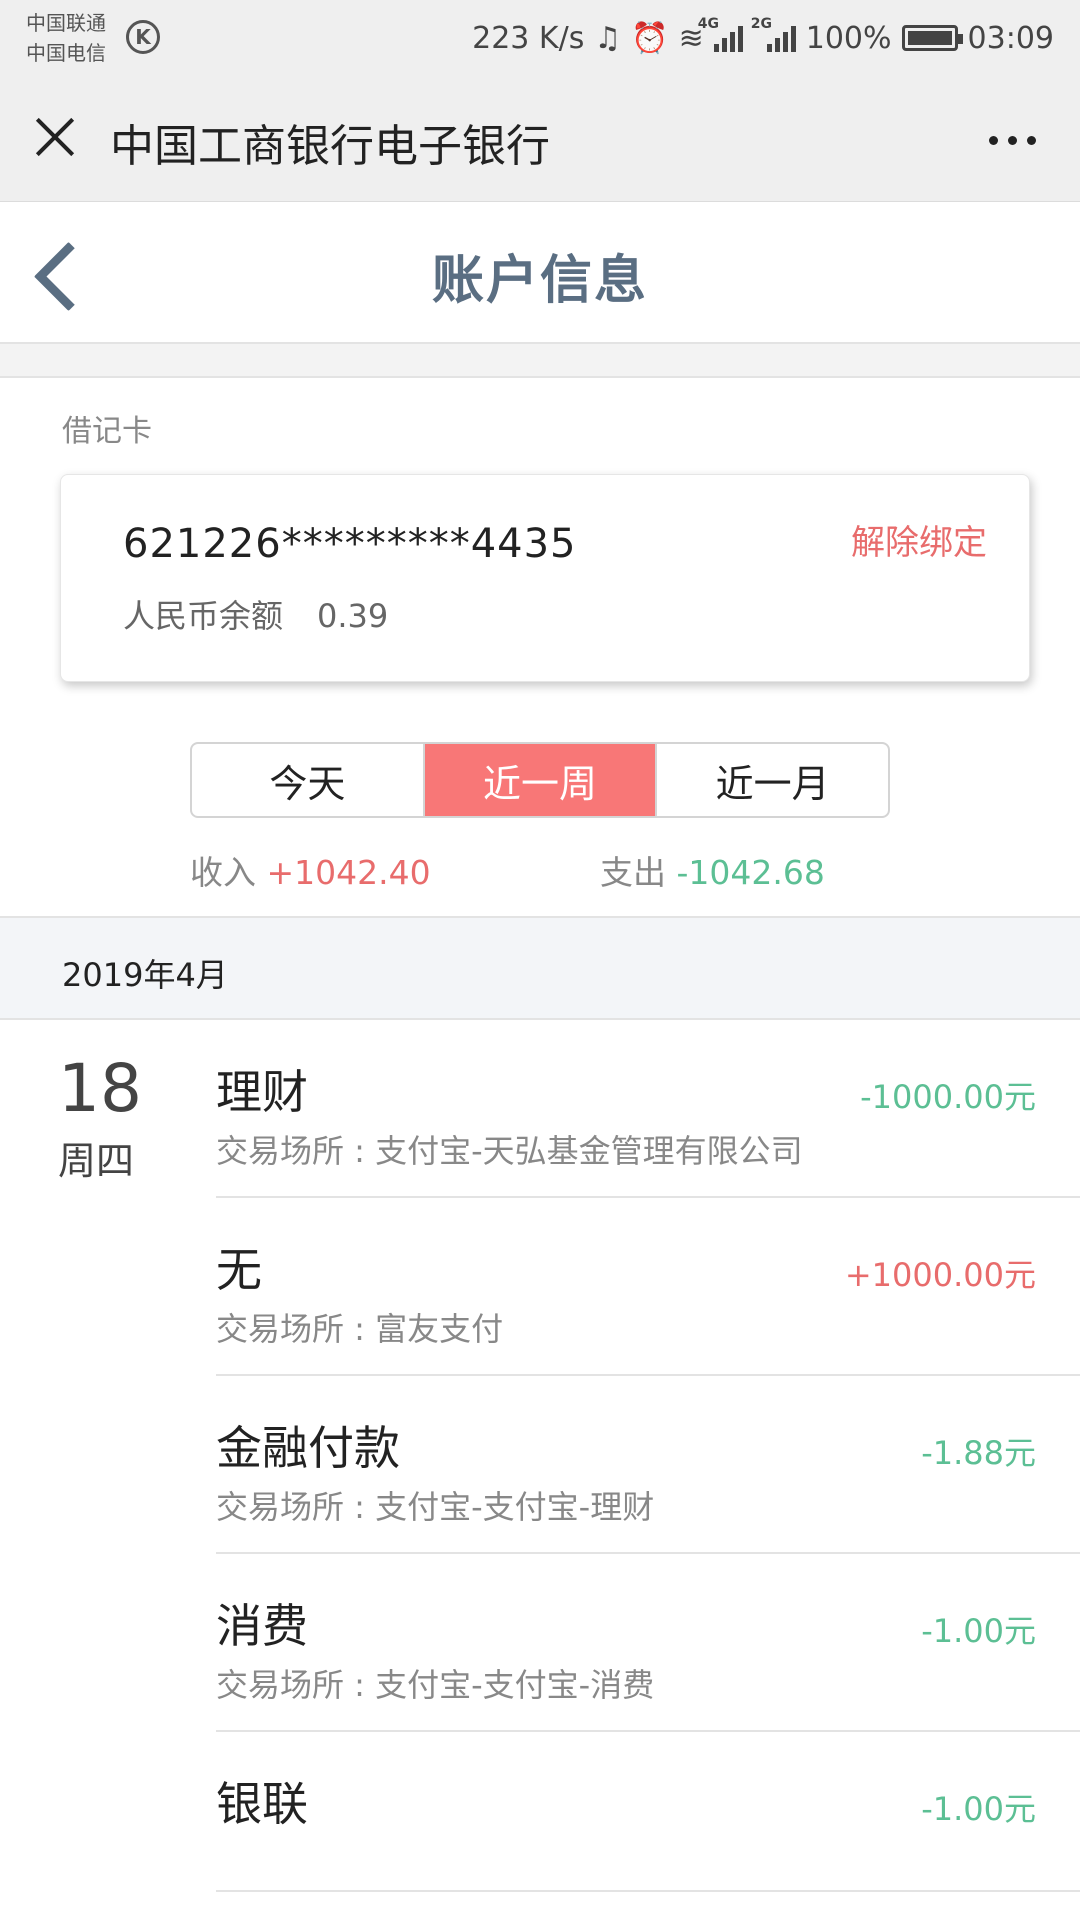 Image resolution: width=1080 pixels, height=1920 pixels. I want to click on signal-4g-icon: 4G, so click(720, 34).